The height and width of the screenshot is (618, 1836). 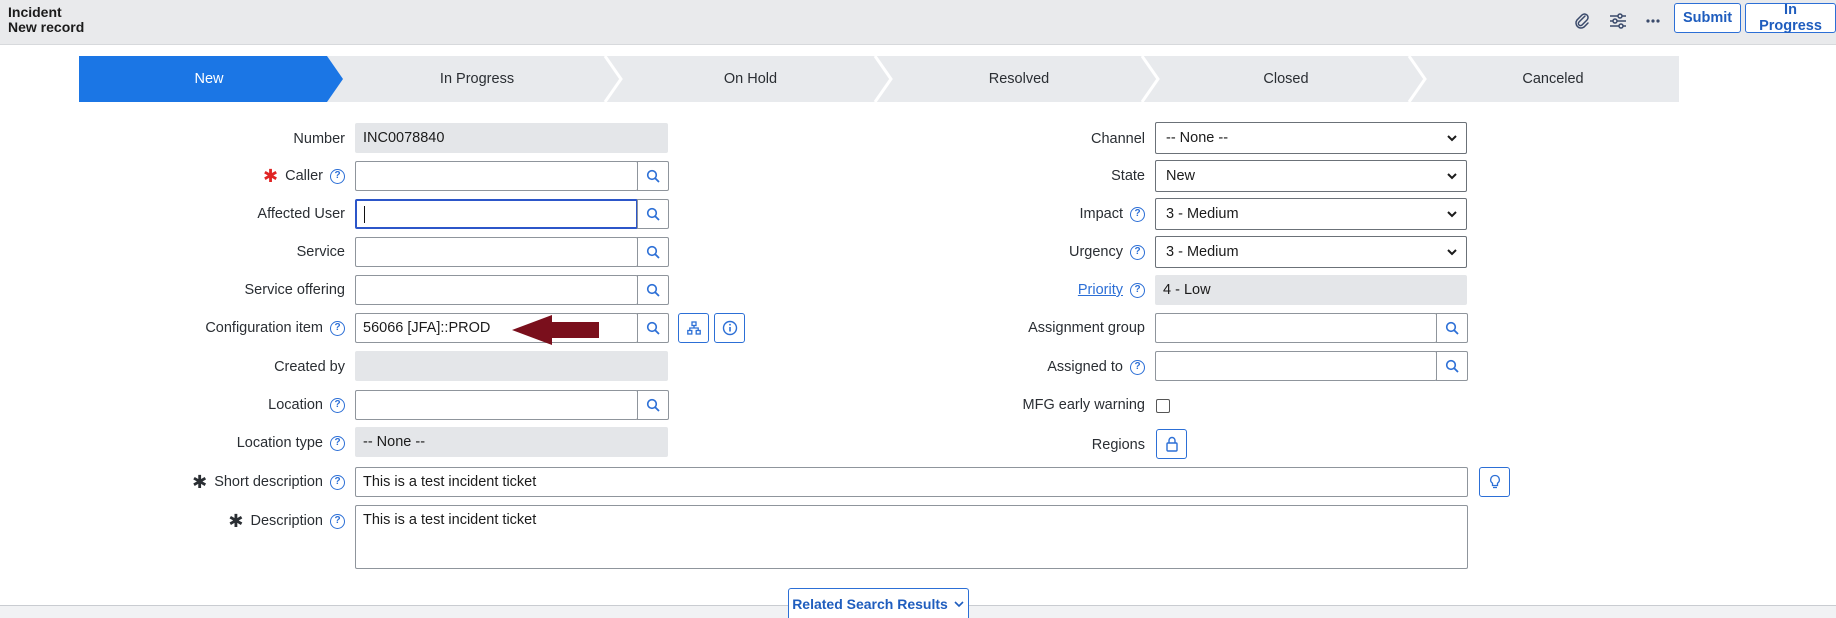 I want to click on impact-select: 3 - Medium, so click(x=1311, y=214).